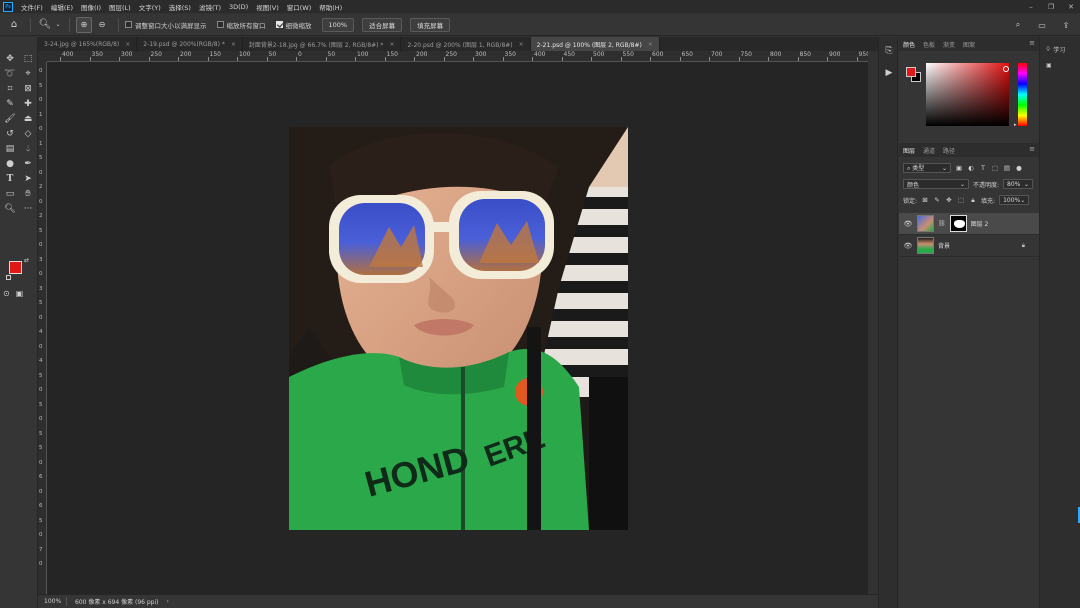  What do you see at coordinates (927, 168) in the screenshot?
I see `layer-filter-select: ⌕ 类型 ⌄` at bounding box center [927, 168].